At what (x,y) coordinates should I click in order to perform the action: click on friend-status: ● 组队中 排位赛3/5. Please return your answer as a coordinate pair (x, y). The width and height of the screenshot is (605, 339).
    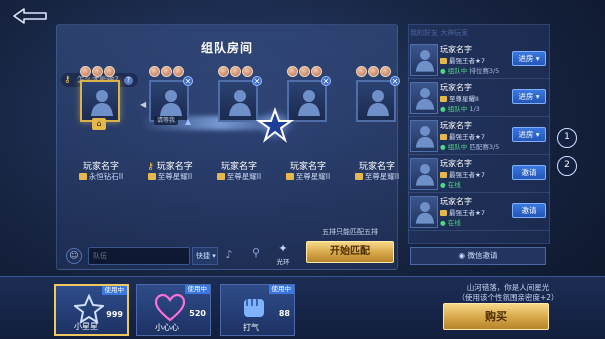
    Looking at the image, I should click on (470, 71).